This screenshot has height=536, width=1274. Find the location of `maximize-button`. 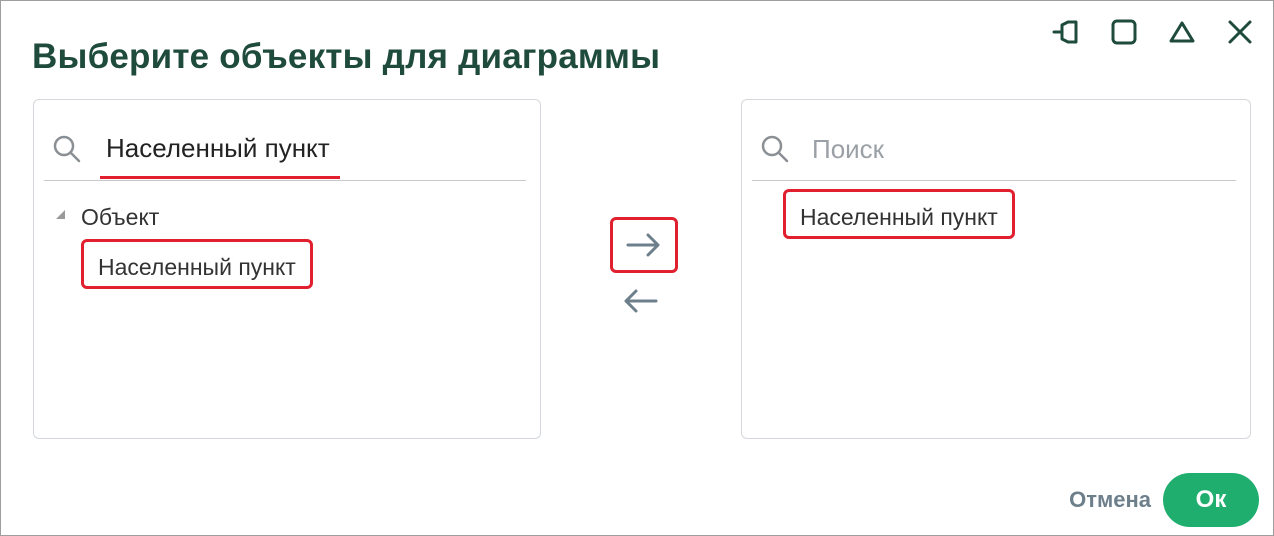

maximize-button is located at coordinates (1124, 32).